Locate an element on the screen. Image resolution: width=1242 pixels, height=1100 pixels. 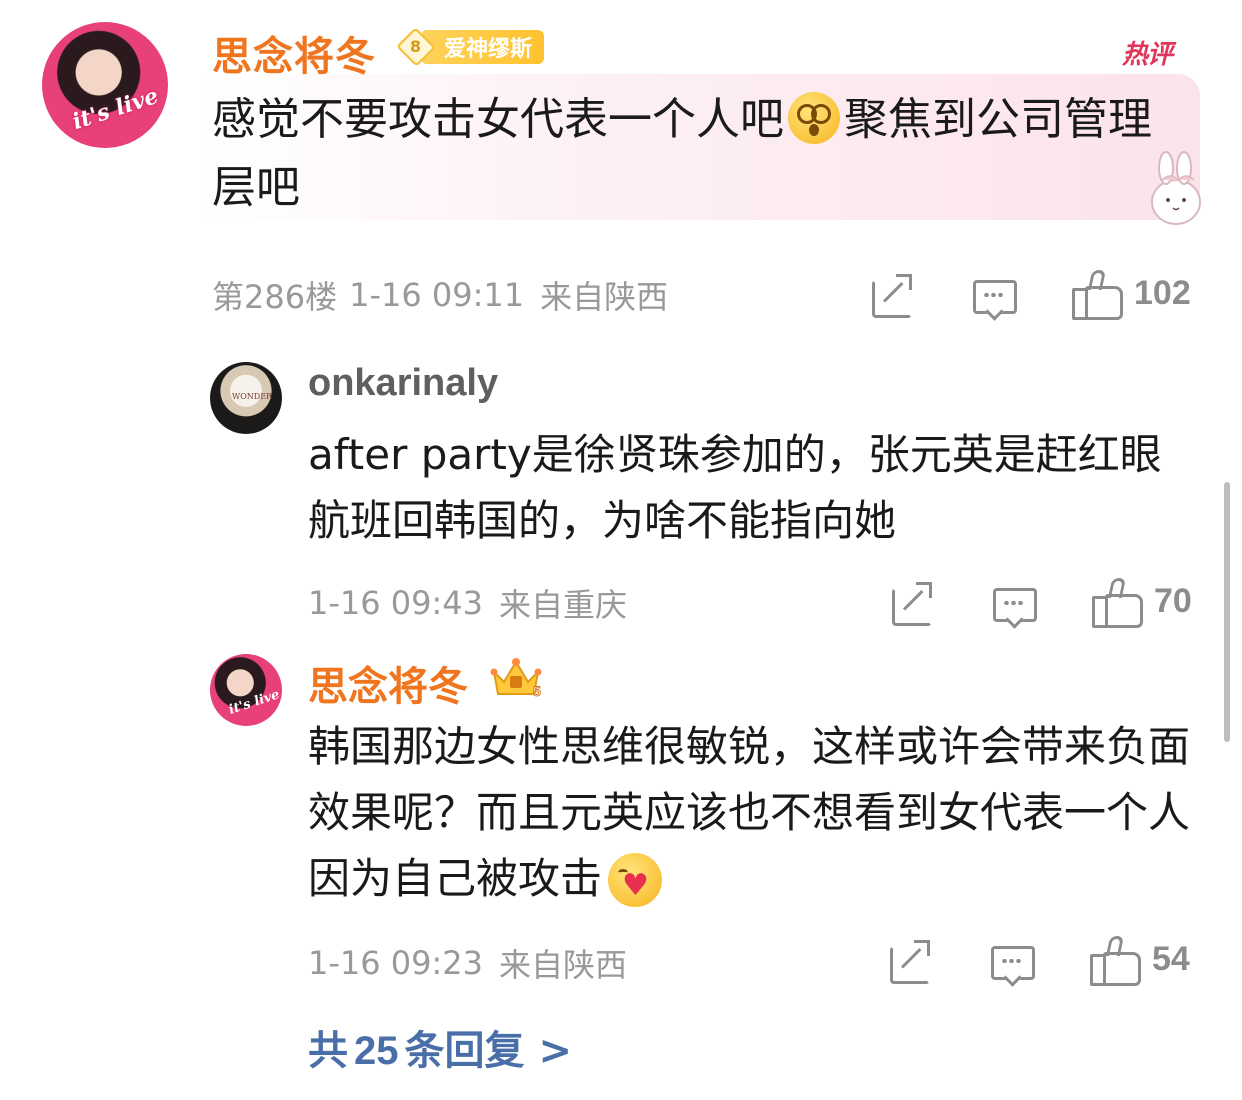
comment-location: 来自陕西 is located at coordinates (604, 297).